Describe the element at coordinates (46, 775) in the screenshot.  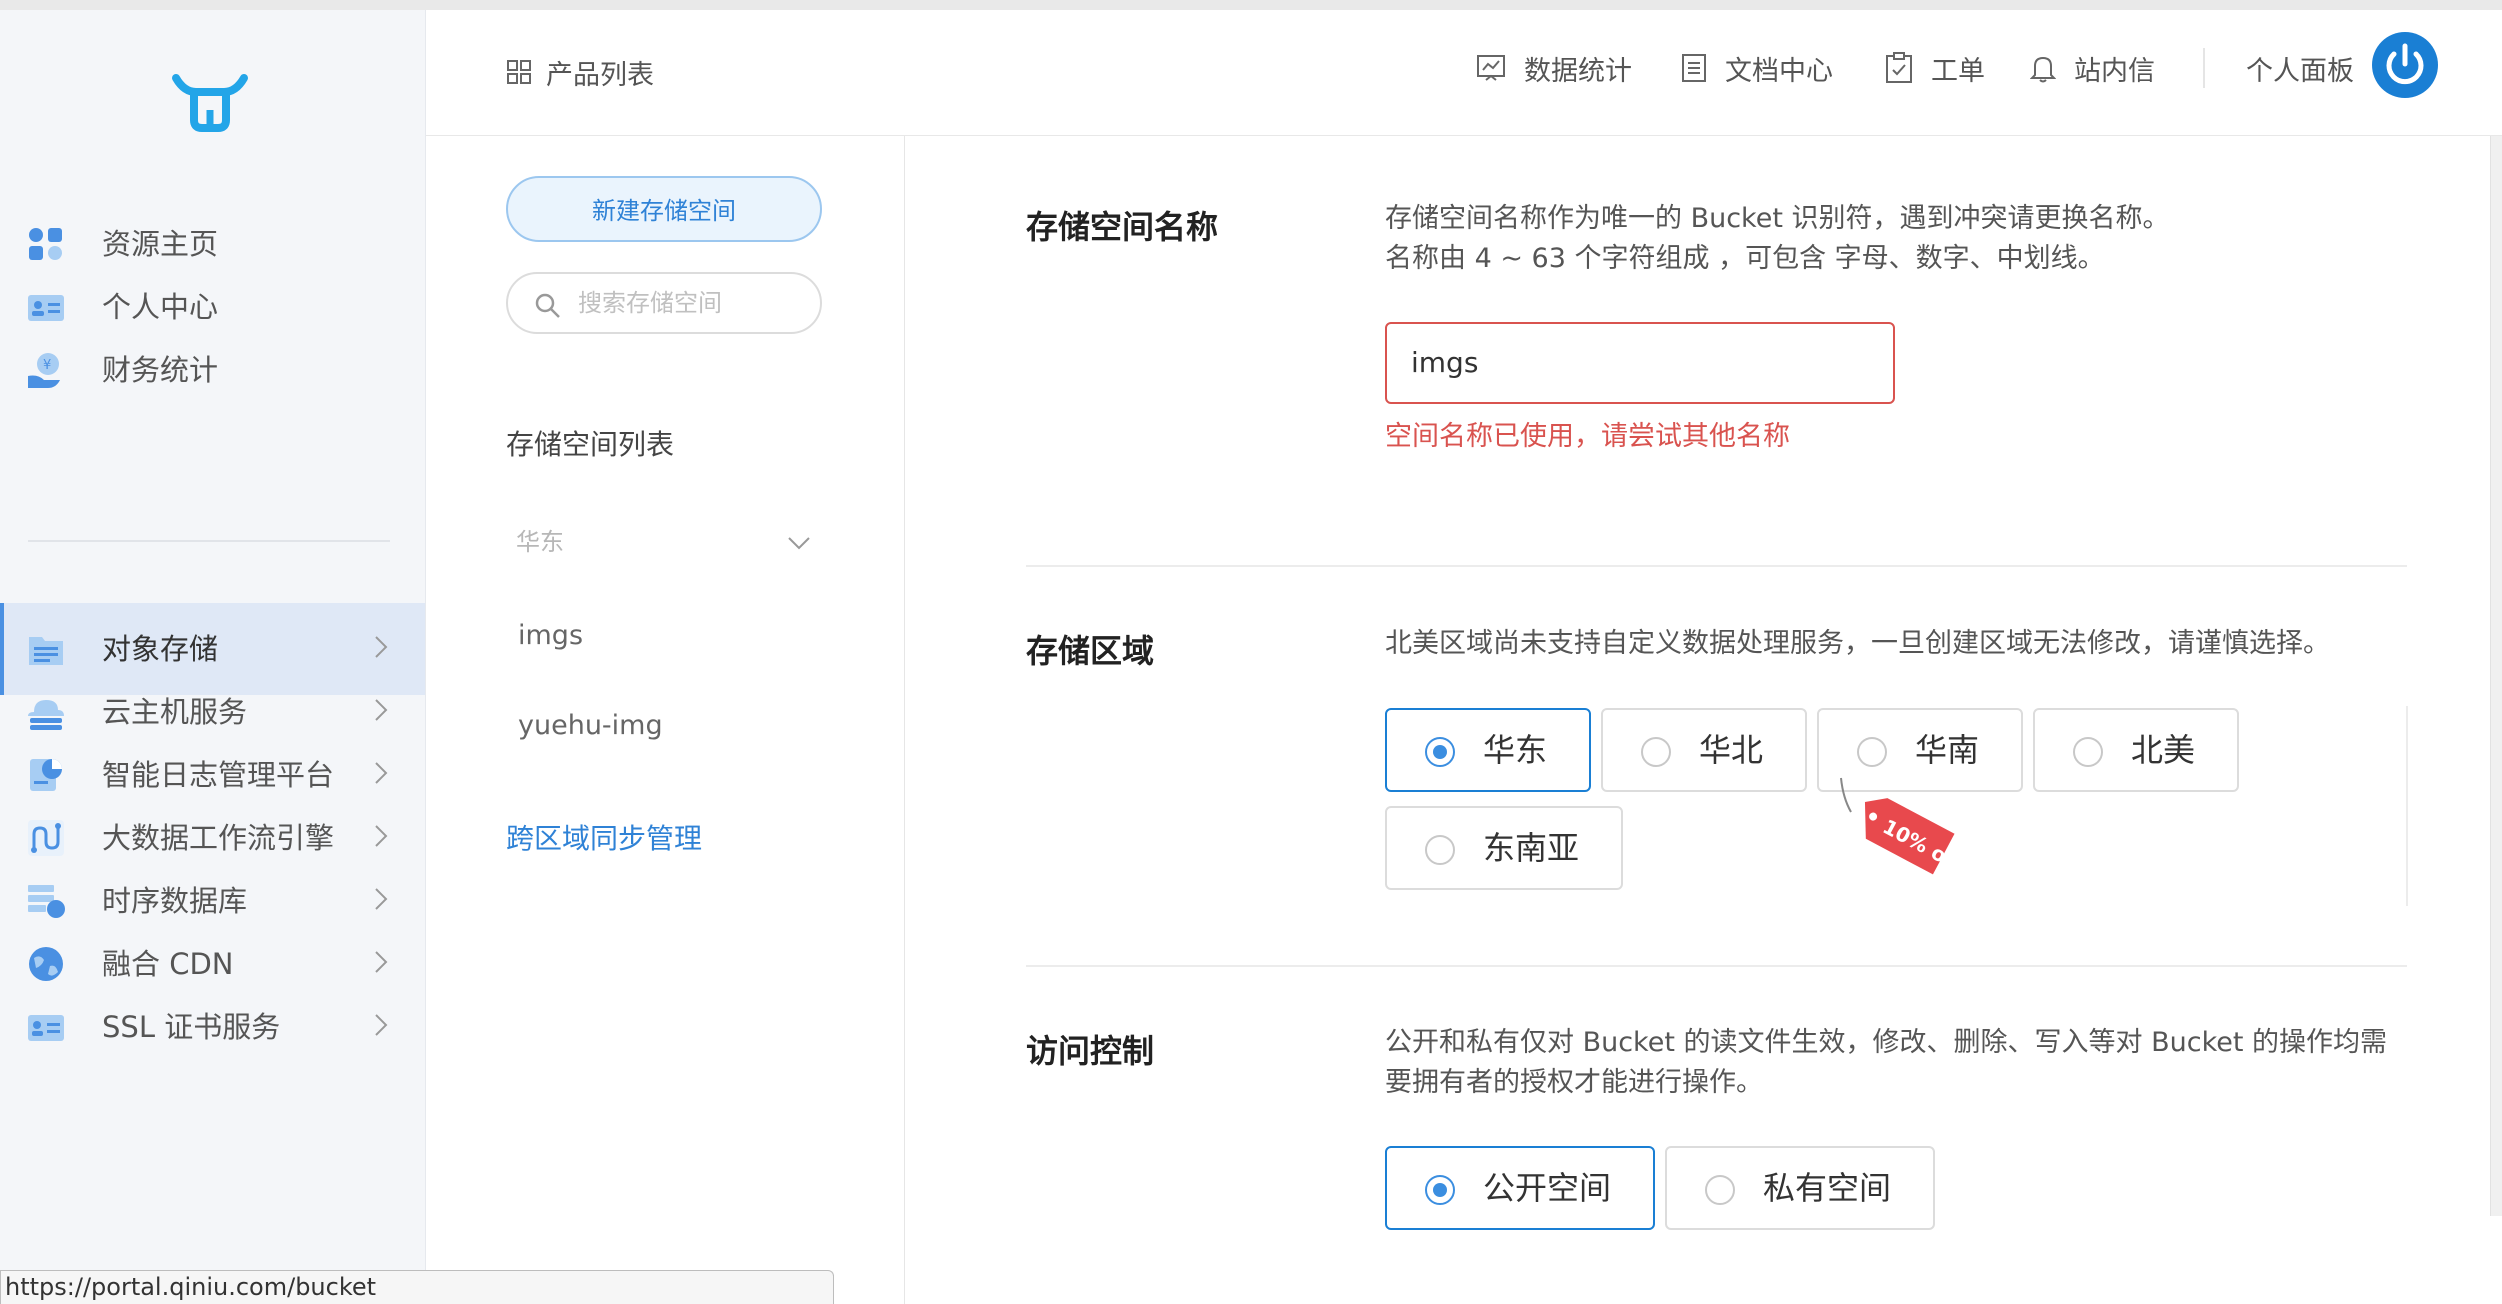
I see `log-platform-icon` at that location.